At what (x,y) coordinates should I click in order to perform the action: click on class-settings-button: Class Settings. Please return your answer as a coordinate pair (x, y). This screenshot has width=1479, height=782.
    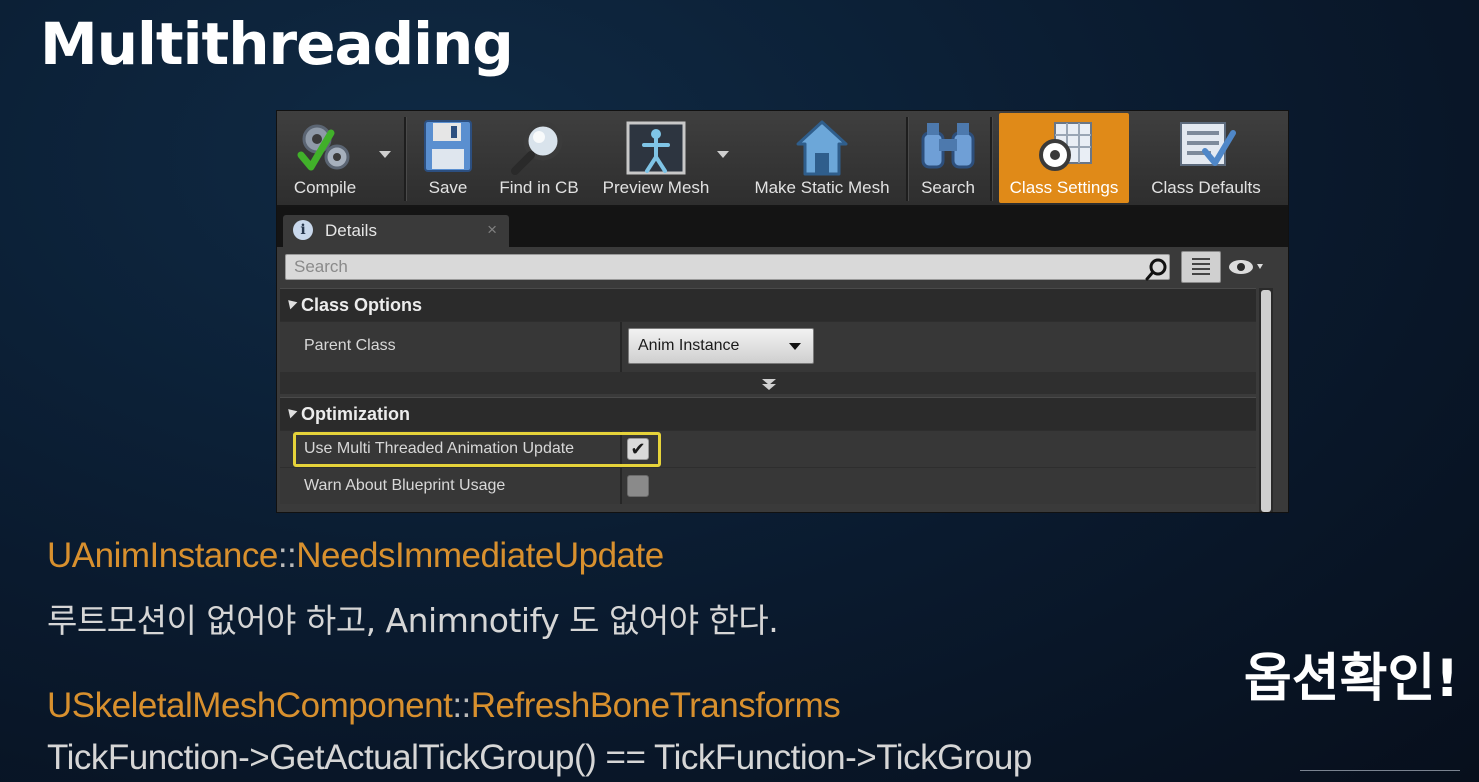
    Looking at the image, I should click on (1064, 158).